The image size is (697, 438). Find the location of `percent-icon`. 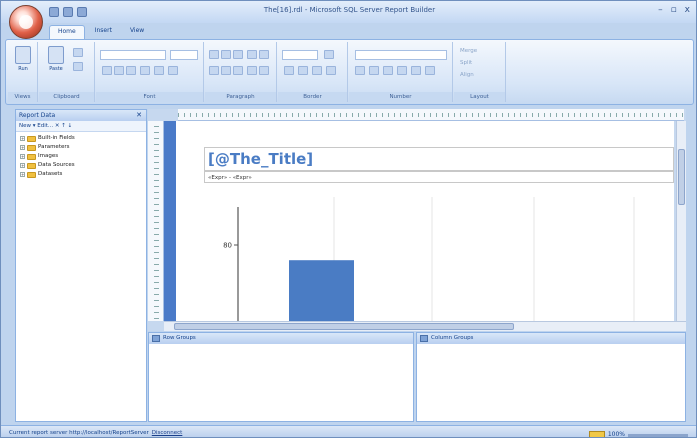

percent-icon is located at coordinates (374, 70).